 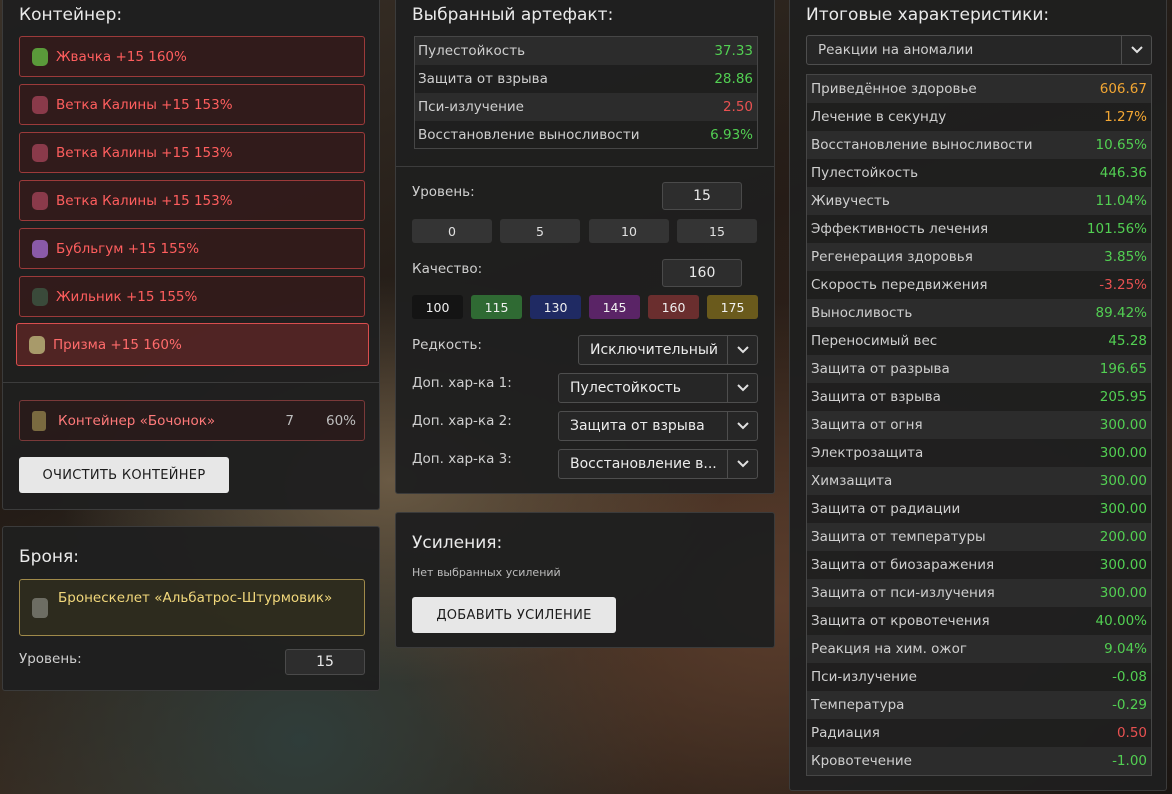 I want to click on level-preset-button: 10, so click(x=629, y=231).